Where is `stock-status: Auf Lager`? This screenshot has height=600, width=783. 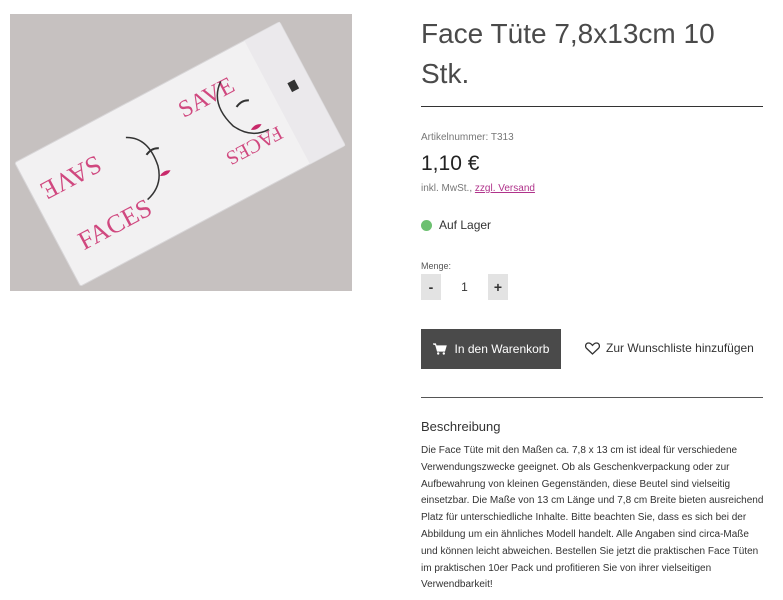 stock-status: Auf Lager is located at coordinates (456, 225).